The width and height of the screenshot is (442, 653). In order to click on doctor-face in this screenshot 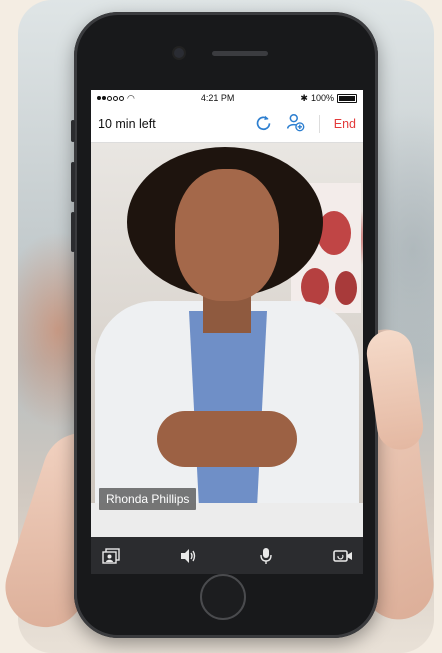, I will do `click(227, 235)`.